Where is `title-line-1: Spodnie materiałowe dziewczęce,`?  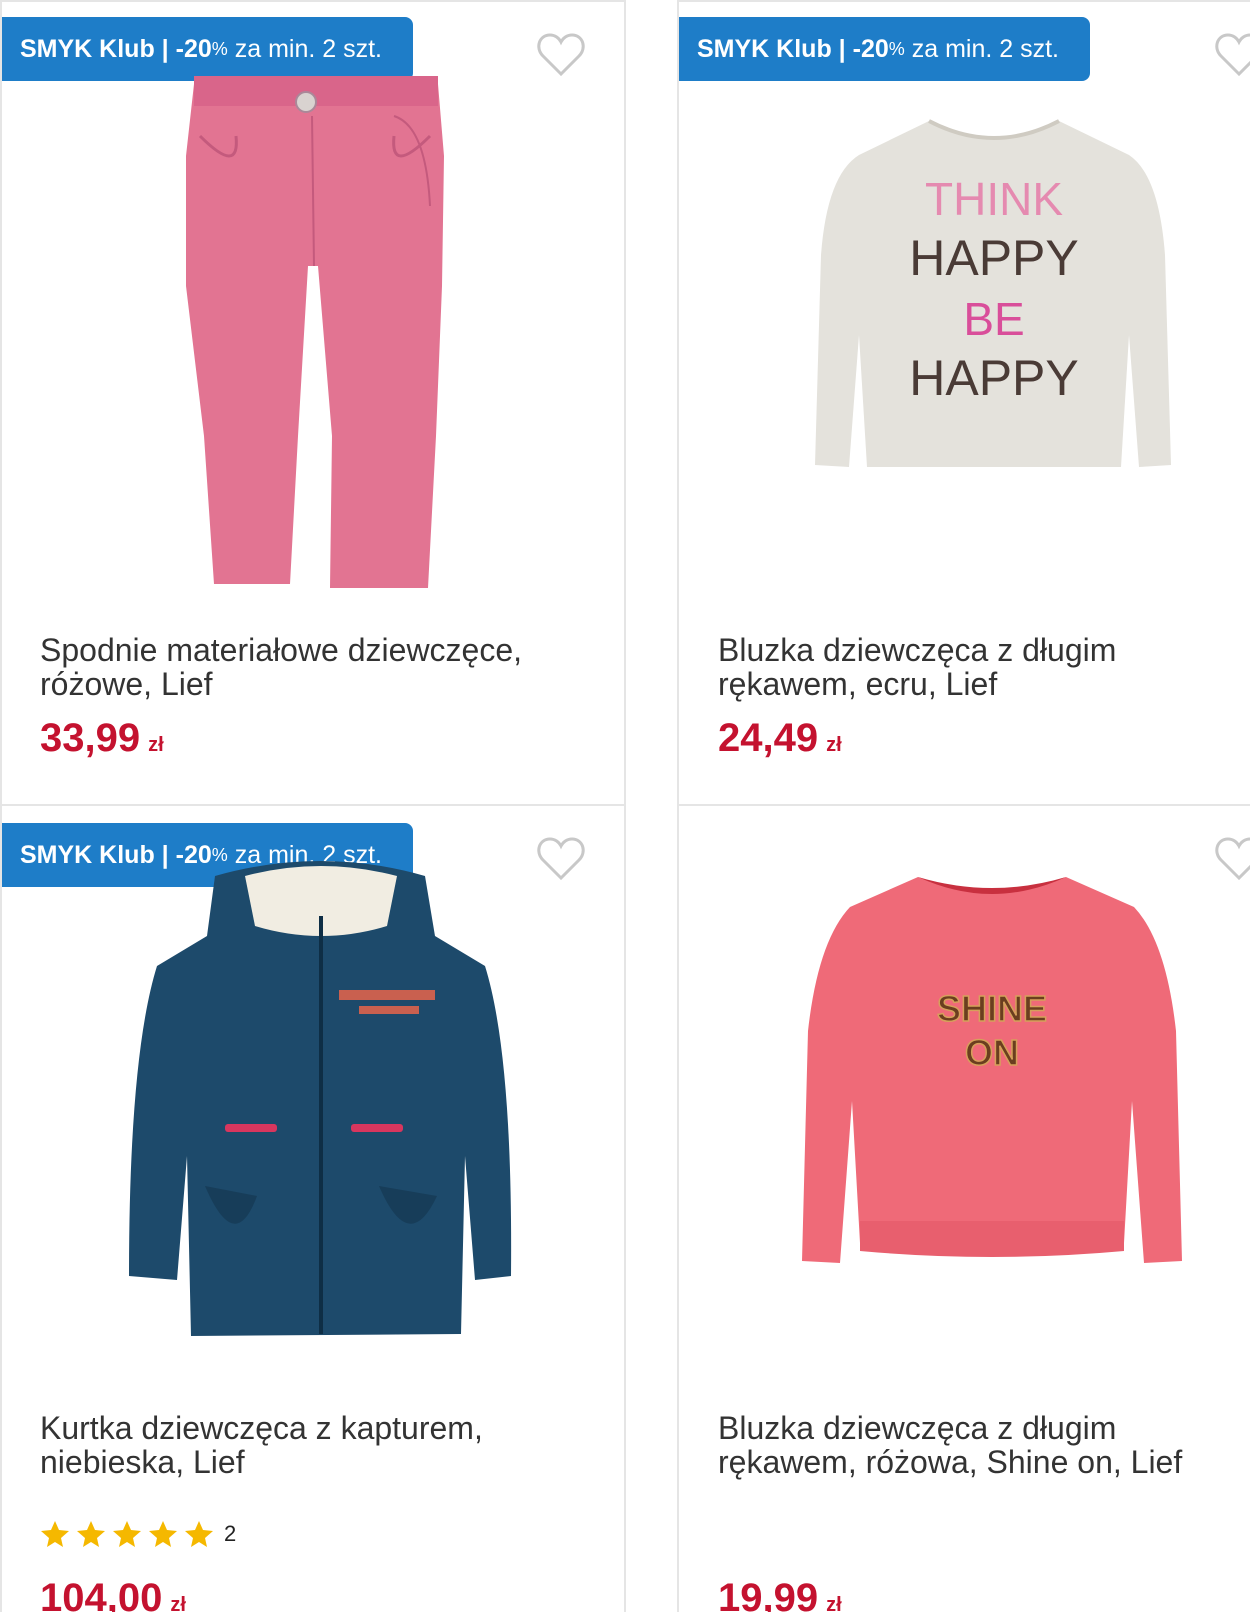 title-line-1: Spodnie materiałowe dziewczęce, is located at coordinates (281, 650).